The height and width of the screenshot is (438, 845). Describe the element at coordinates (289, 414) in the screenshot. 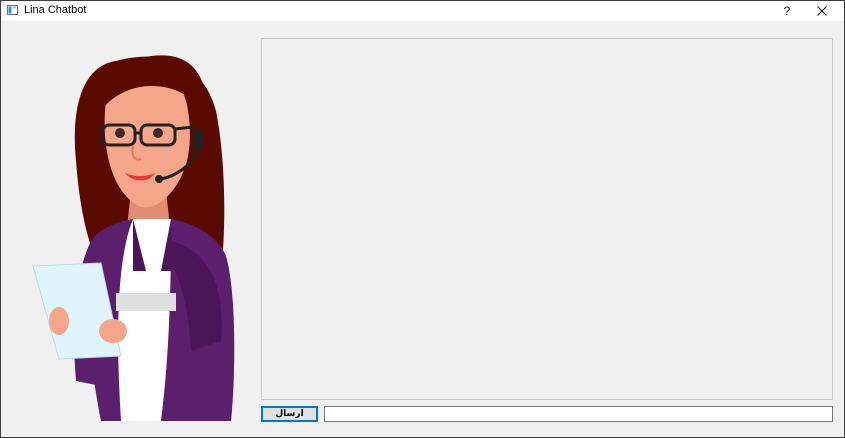

I see `send-button: ارسال` at that location.